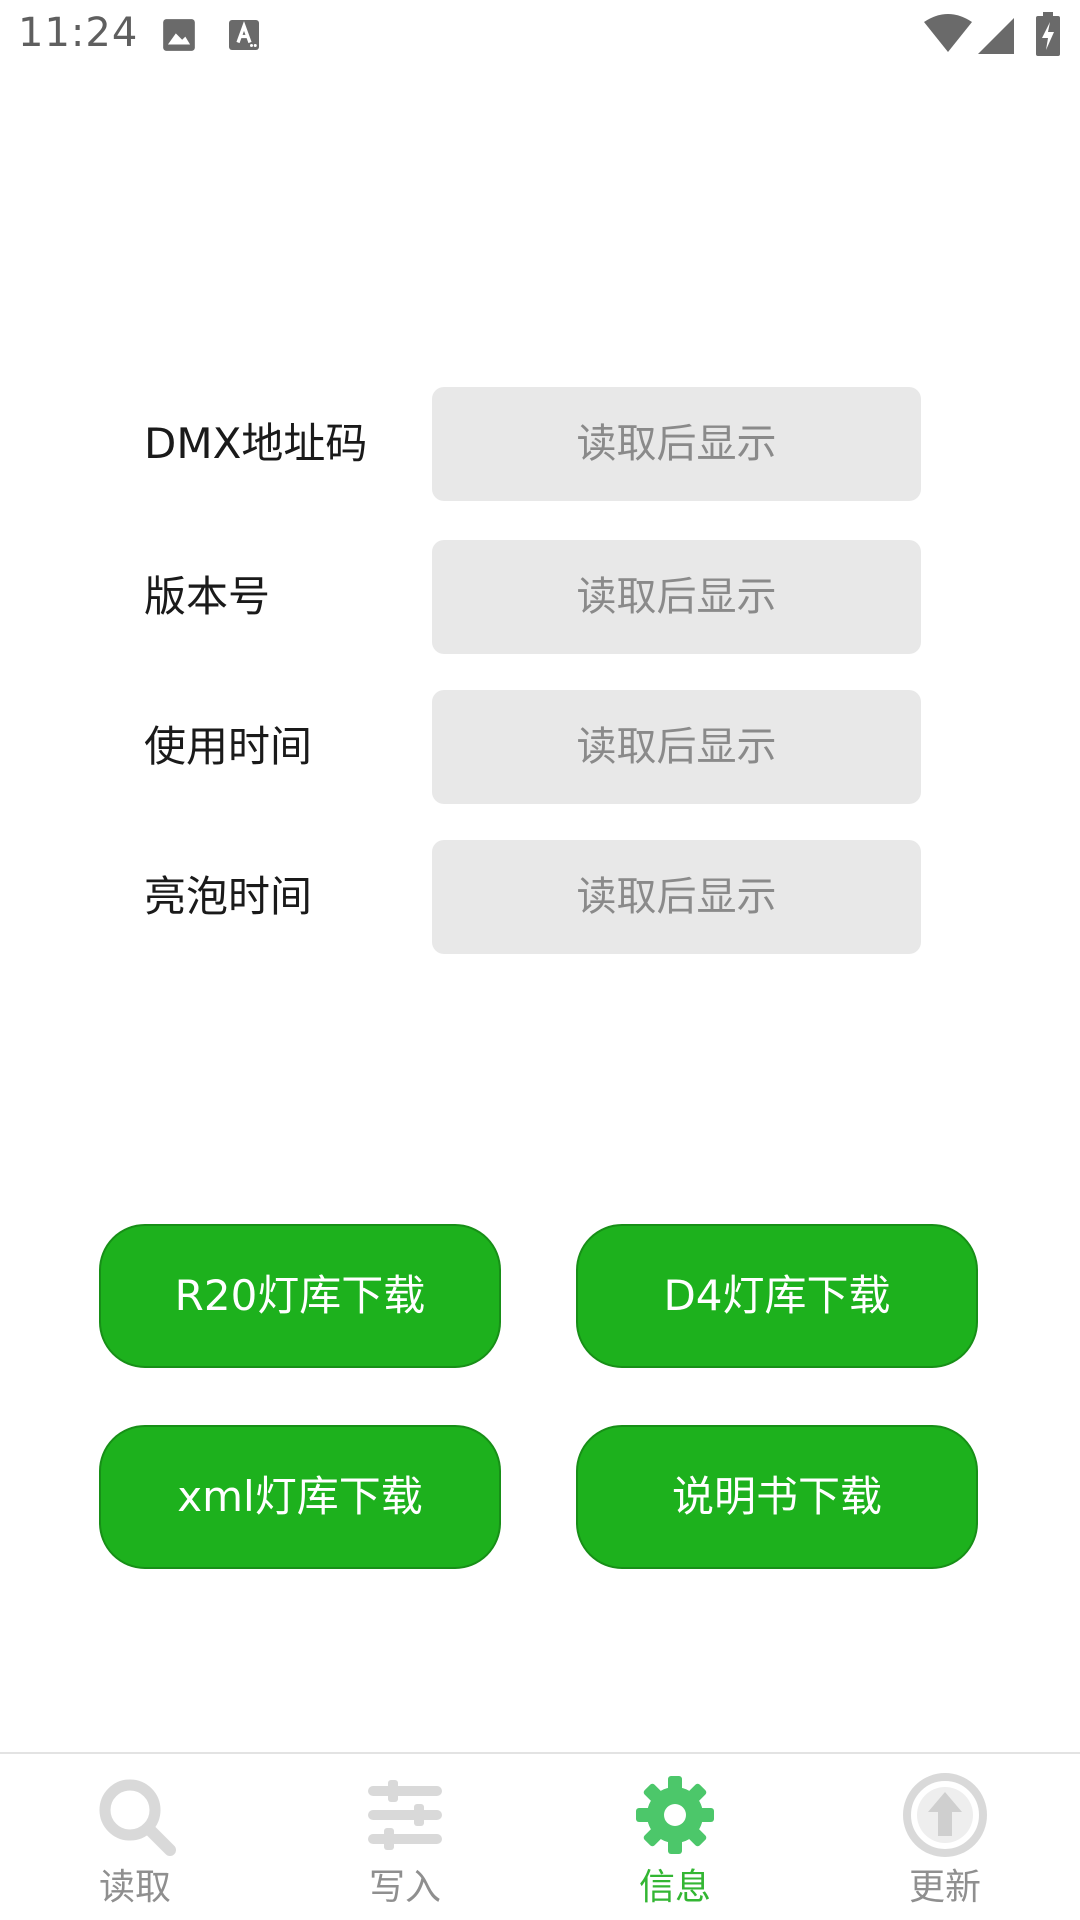 This screenshot has height=1920, width=1080. I want to click on nav-item-write: 写入, so click(405, 1837).